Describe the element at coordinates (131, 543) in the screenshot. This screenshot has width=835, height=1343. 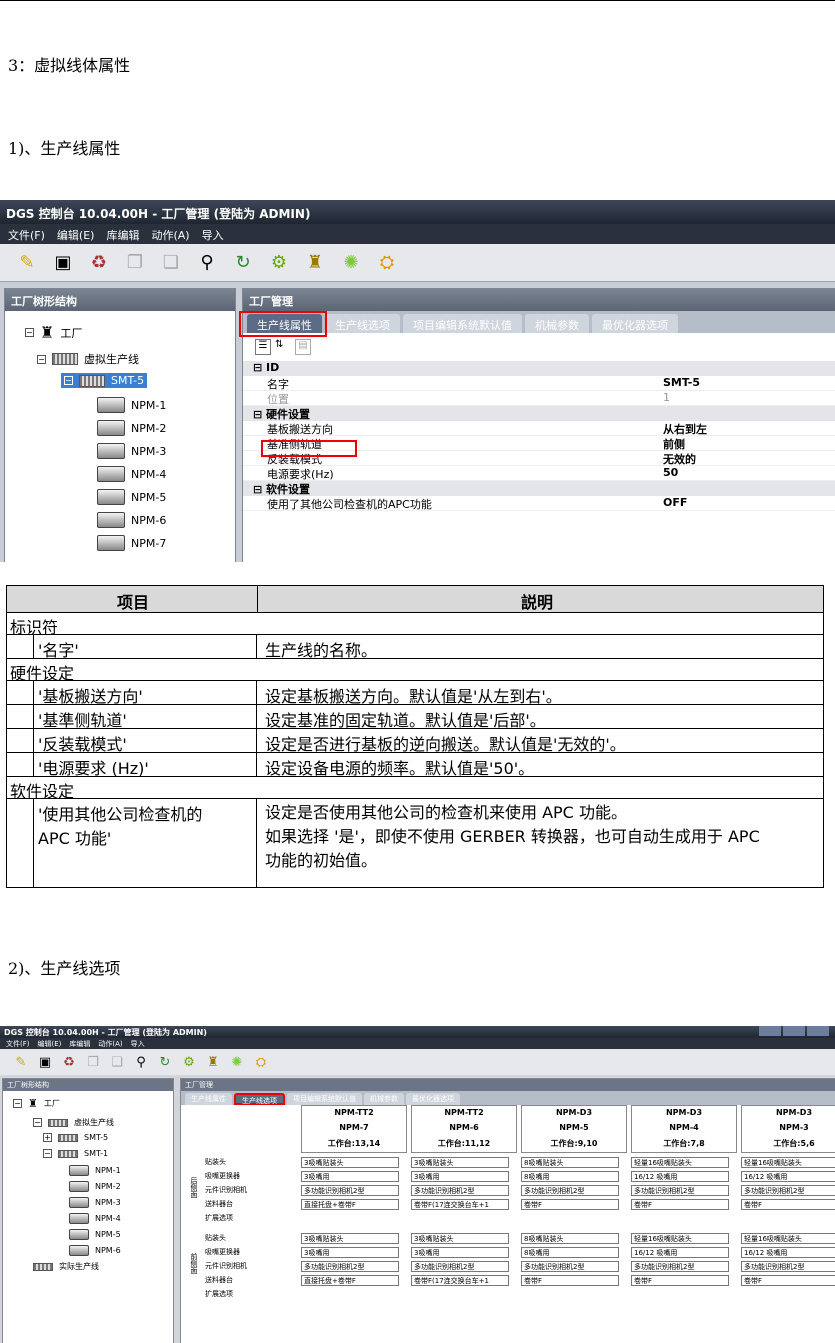
I see `tree-node-npm7: NPM-7` at that location.